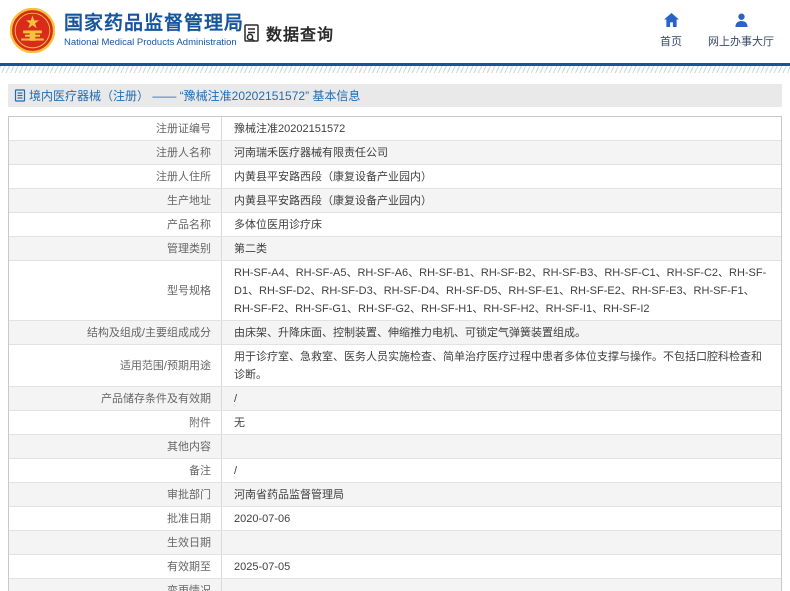 This screenshot has height=591, width=790. What do you see at coordinates (251, 33) in the screenshot?
I see `data-query-icon` at bounding box center [251, 33].